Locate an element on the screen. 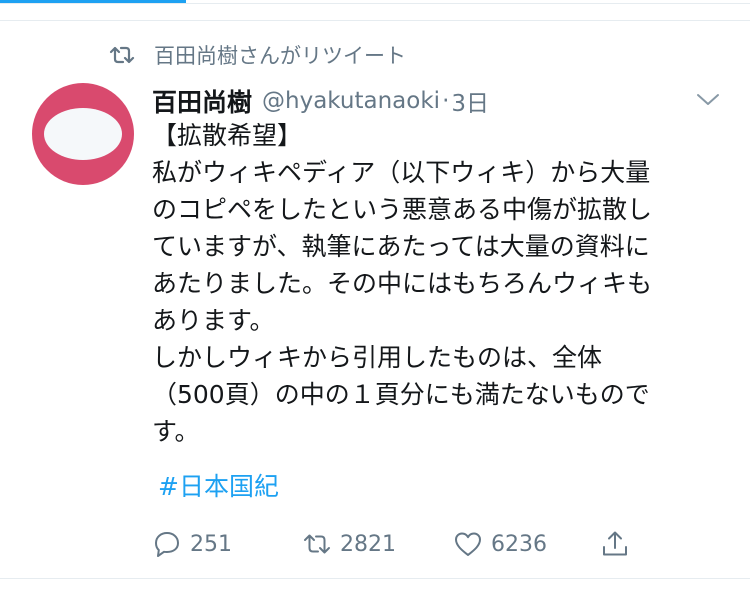 The image size is (750, 589). like-button: 6236 is located at coordinates (500, 544).